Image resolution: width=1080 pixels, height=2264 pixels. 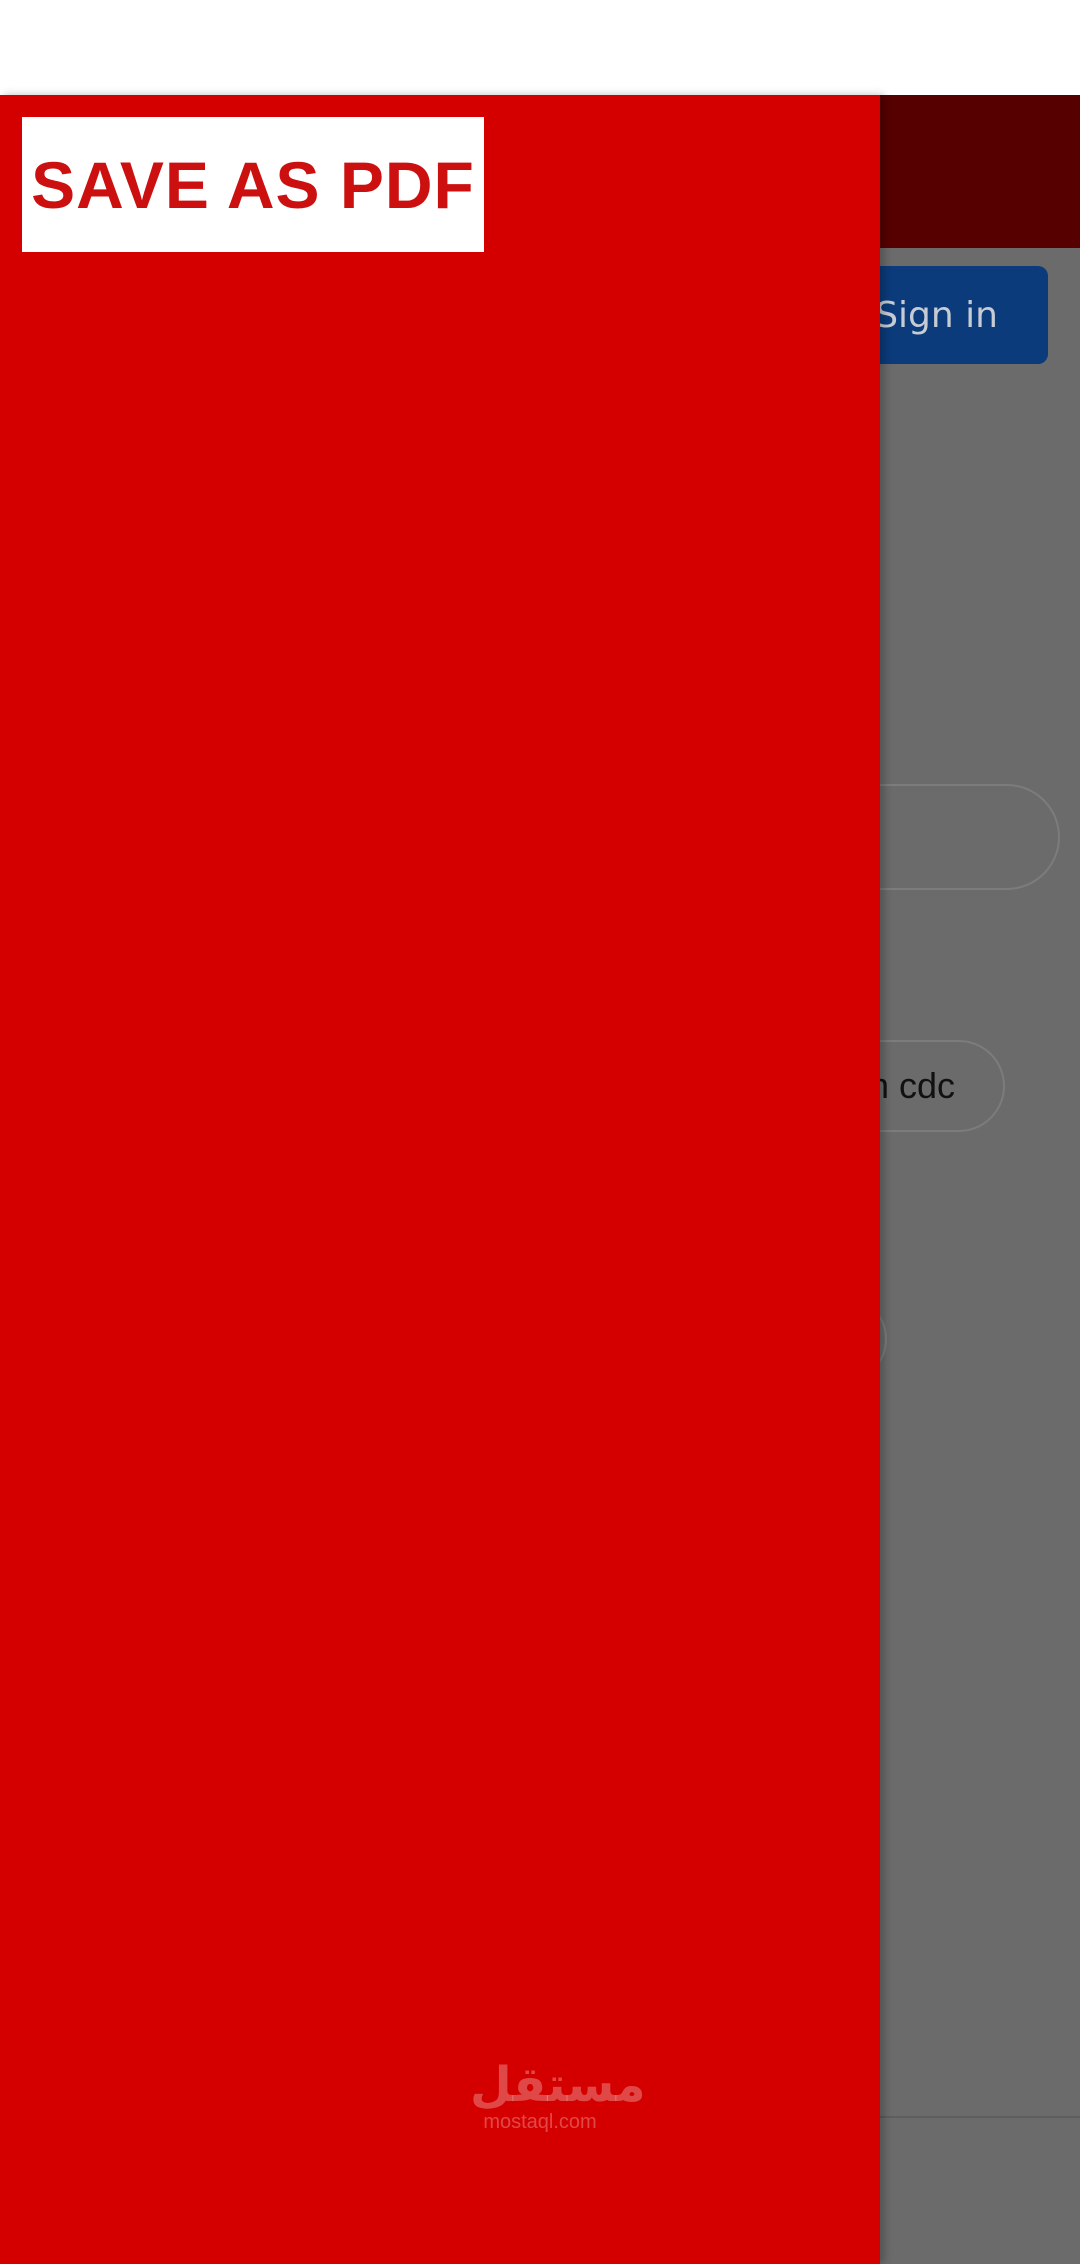 I want to click on watermark-logo: مستقل, so click(x=558, y=2085).